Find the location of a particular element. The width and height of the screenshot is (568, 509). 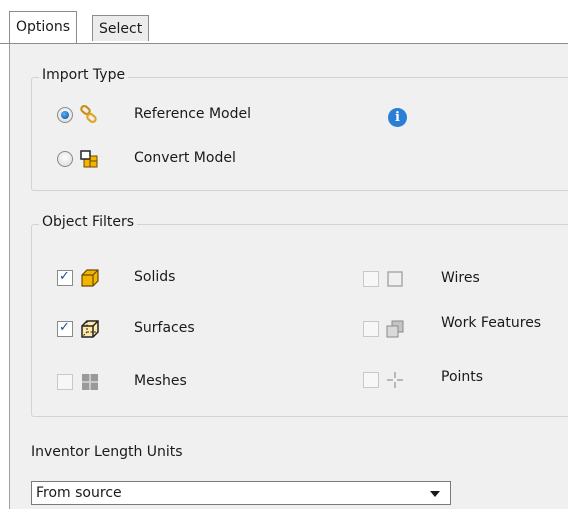

solid-cube-icon is located at coordinates (90, 278).